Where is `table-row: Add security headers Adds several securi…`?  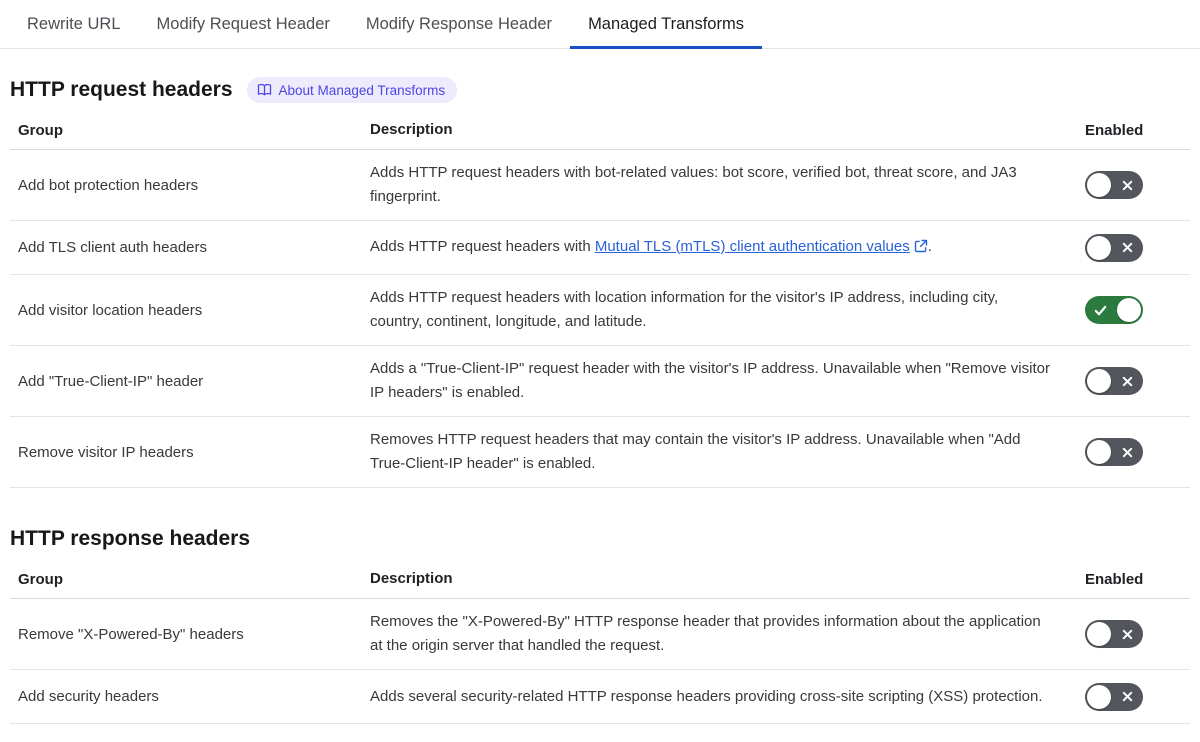
table-row: Add security headers Adds several securi… is located at coordinates (600, 697).